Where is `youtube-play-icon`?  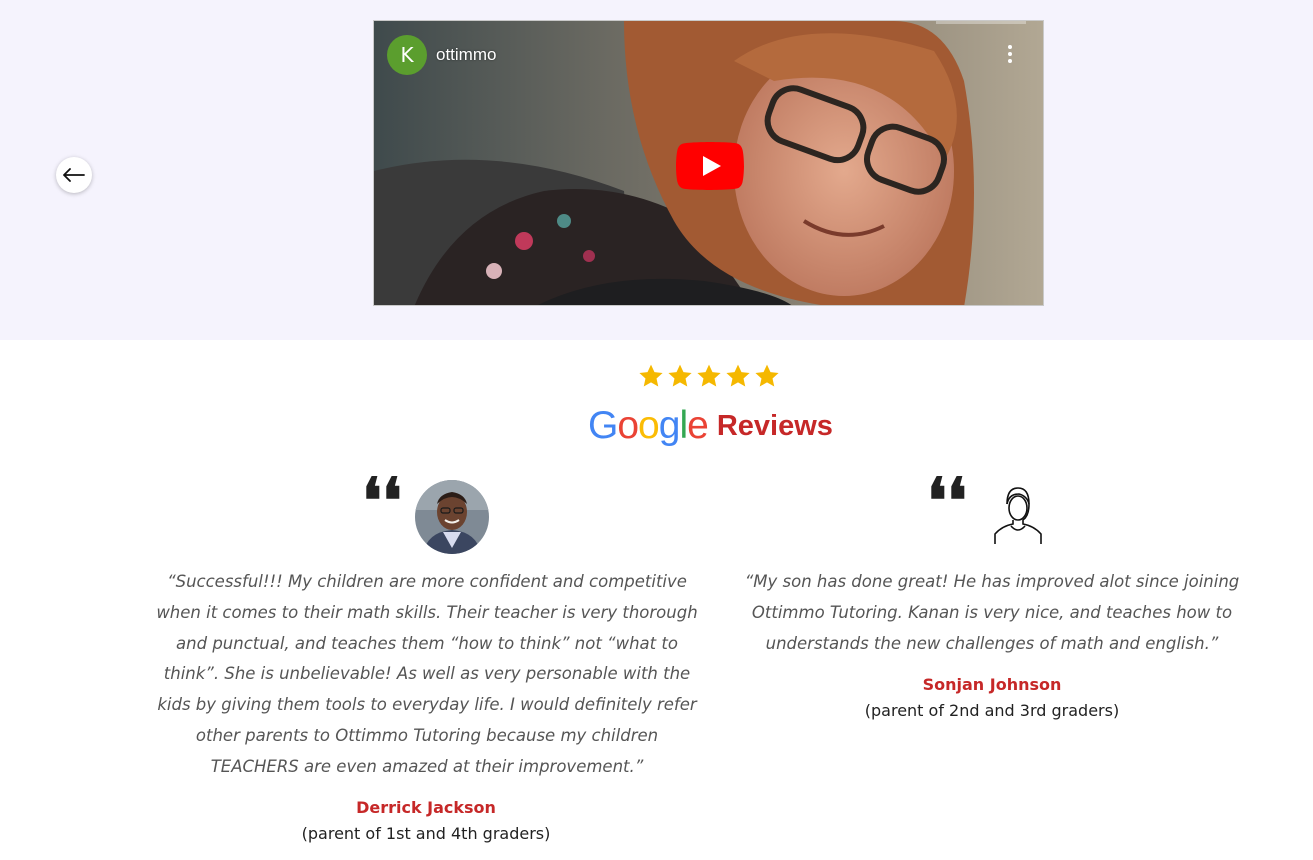
youtube-play-icon is located at coordinates (710, 166).